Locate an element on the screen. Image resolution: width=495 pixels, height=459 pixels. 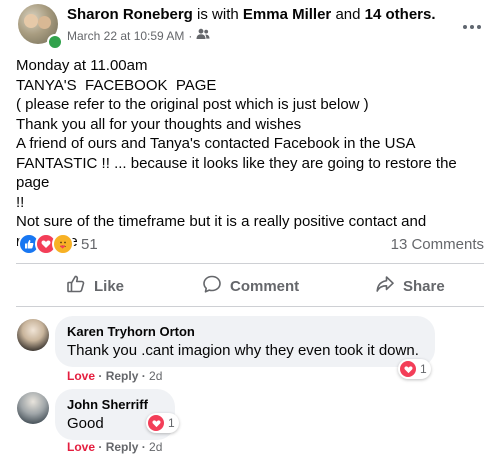
post-date: March 22 at 10:59 AM is located at coordinates (125, 36).